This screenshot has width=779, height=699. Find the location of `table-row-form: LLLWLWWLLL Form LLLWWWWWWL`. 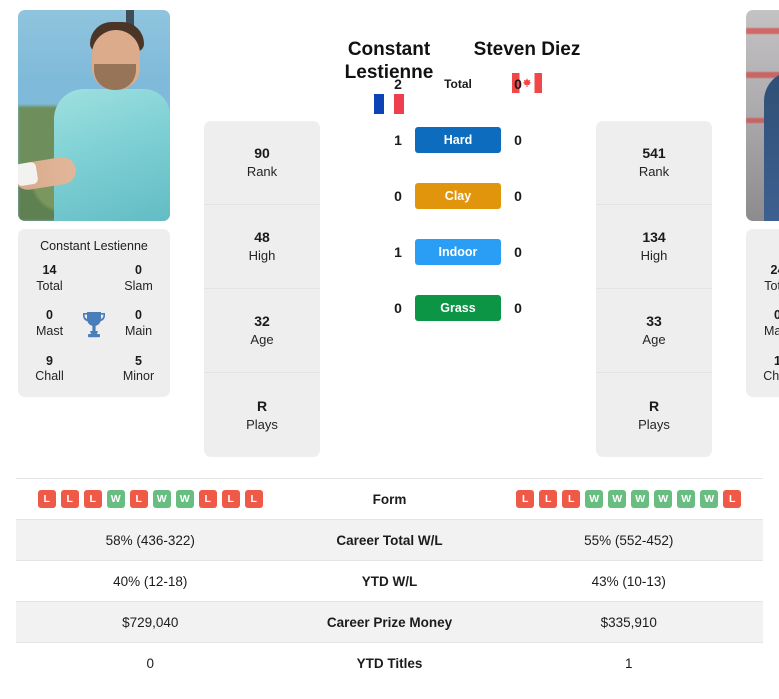

table-row-form: LLLWLWWLLL Form LLLWWWWWWL is located at coordinates (389, 498).